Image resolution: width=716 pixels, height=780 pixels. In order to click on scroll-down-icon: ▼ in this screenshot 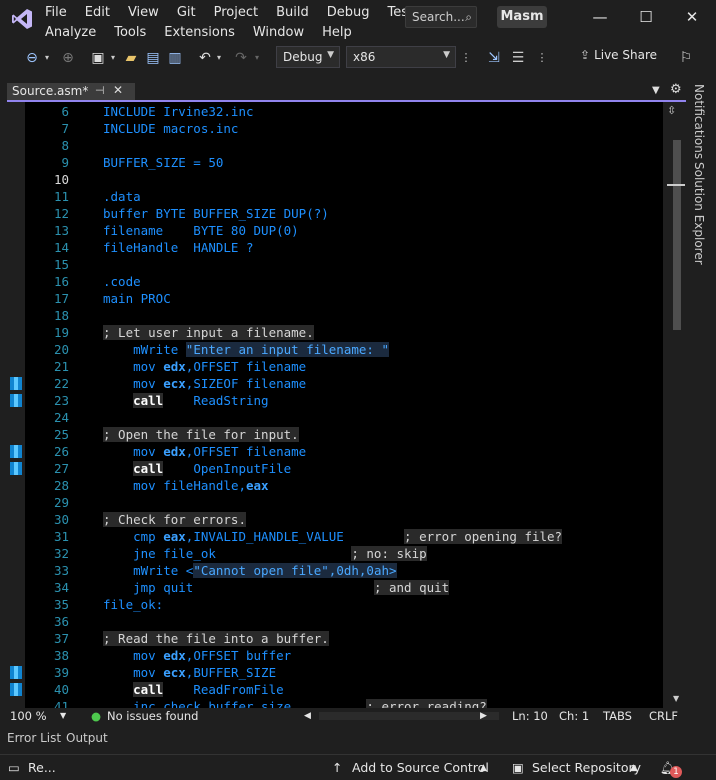, I will do `click(676, 698)`.